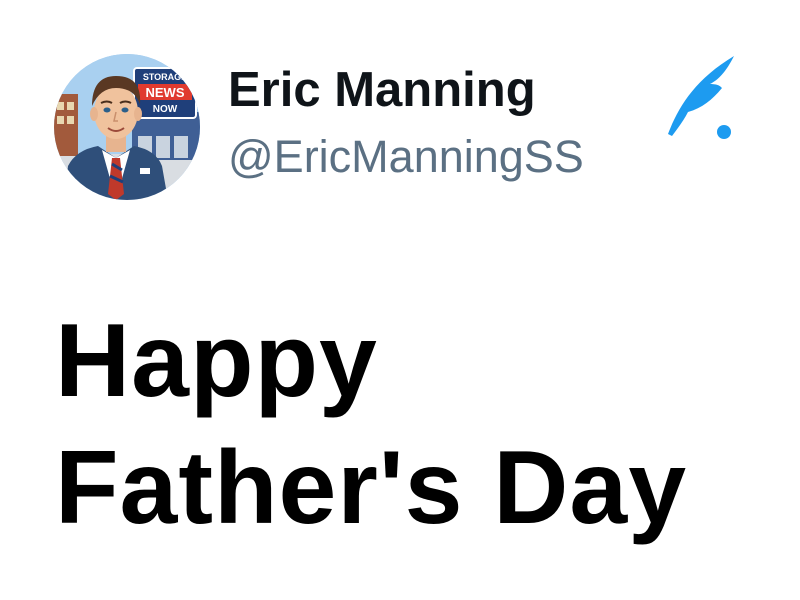  I want to click on storage-news-now-sign: STORAGE NEWS NOW, so click(165, 93).